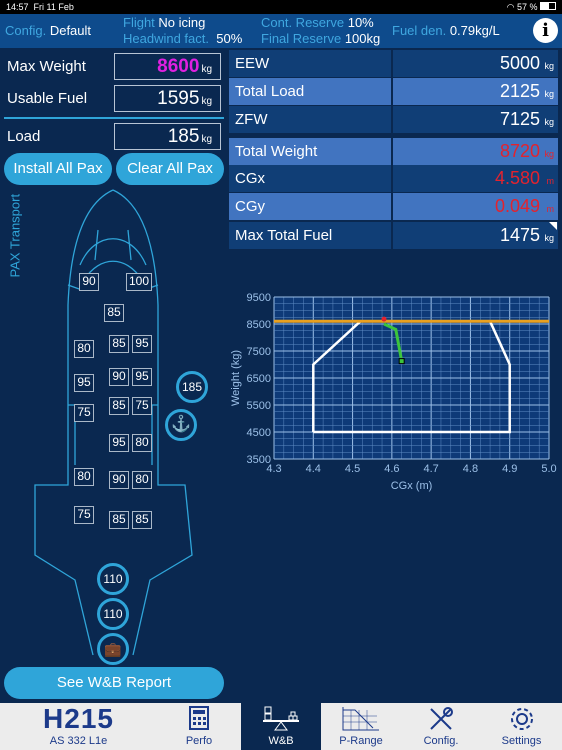 The image size is (562, 750). What do you see at coordinates (114, 683) in the screenshot?
I see `see-report-button: See W&B Report` at bounding box center [114, 683].